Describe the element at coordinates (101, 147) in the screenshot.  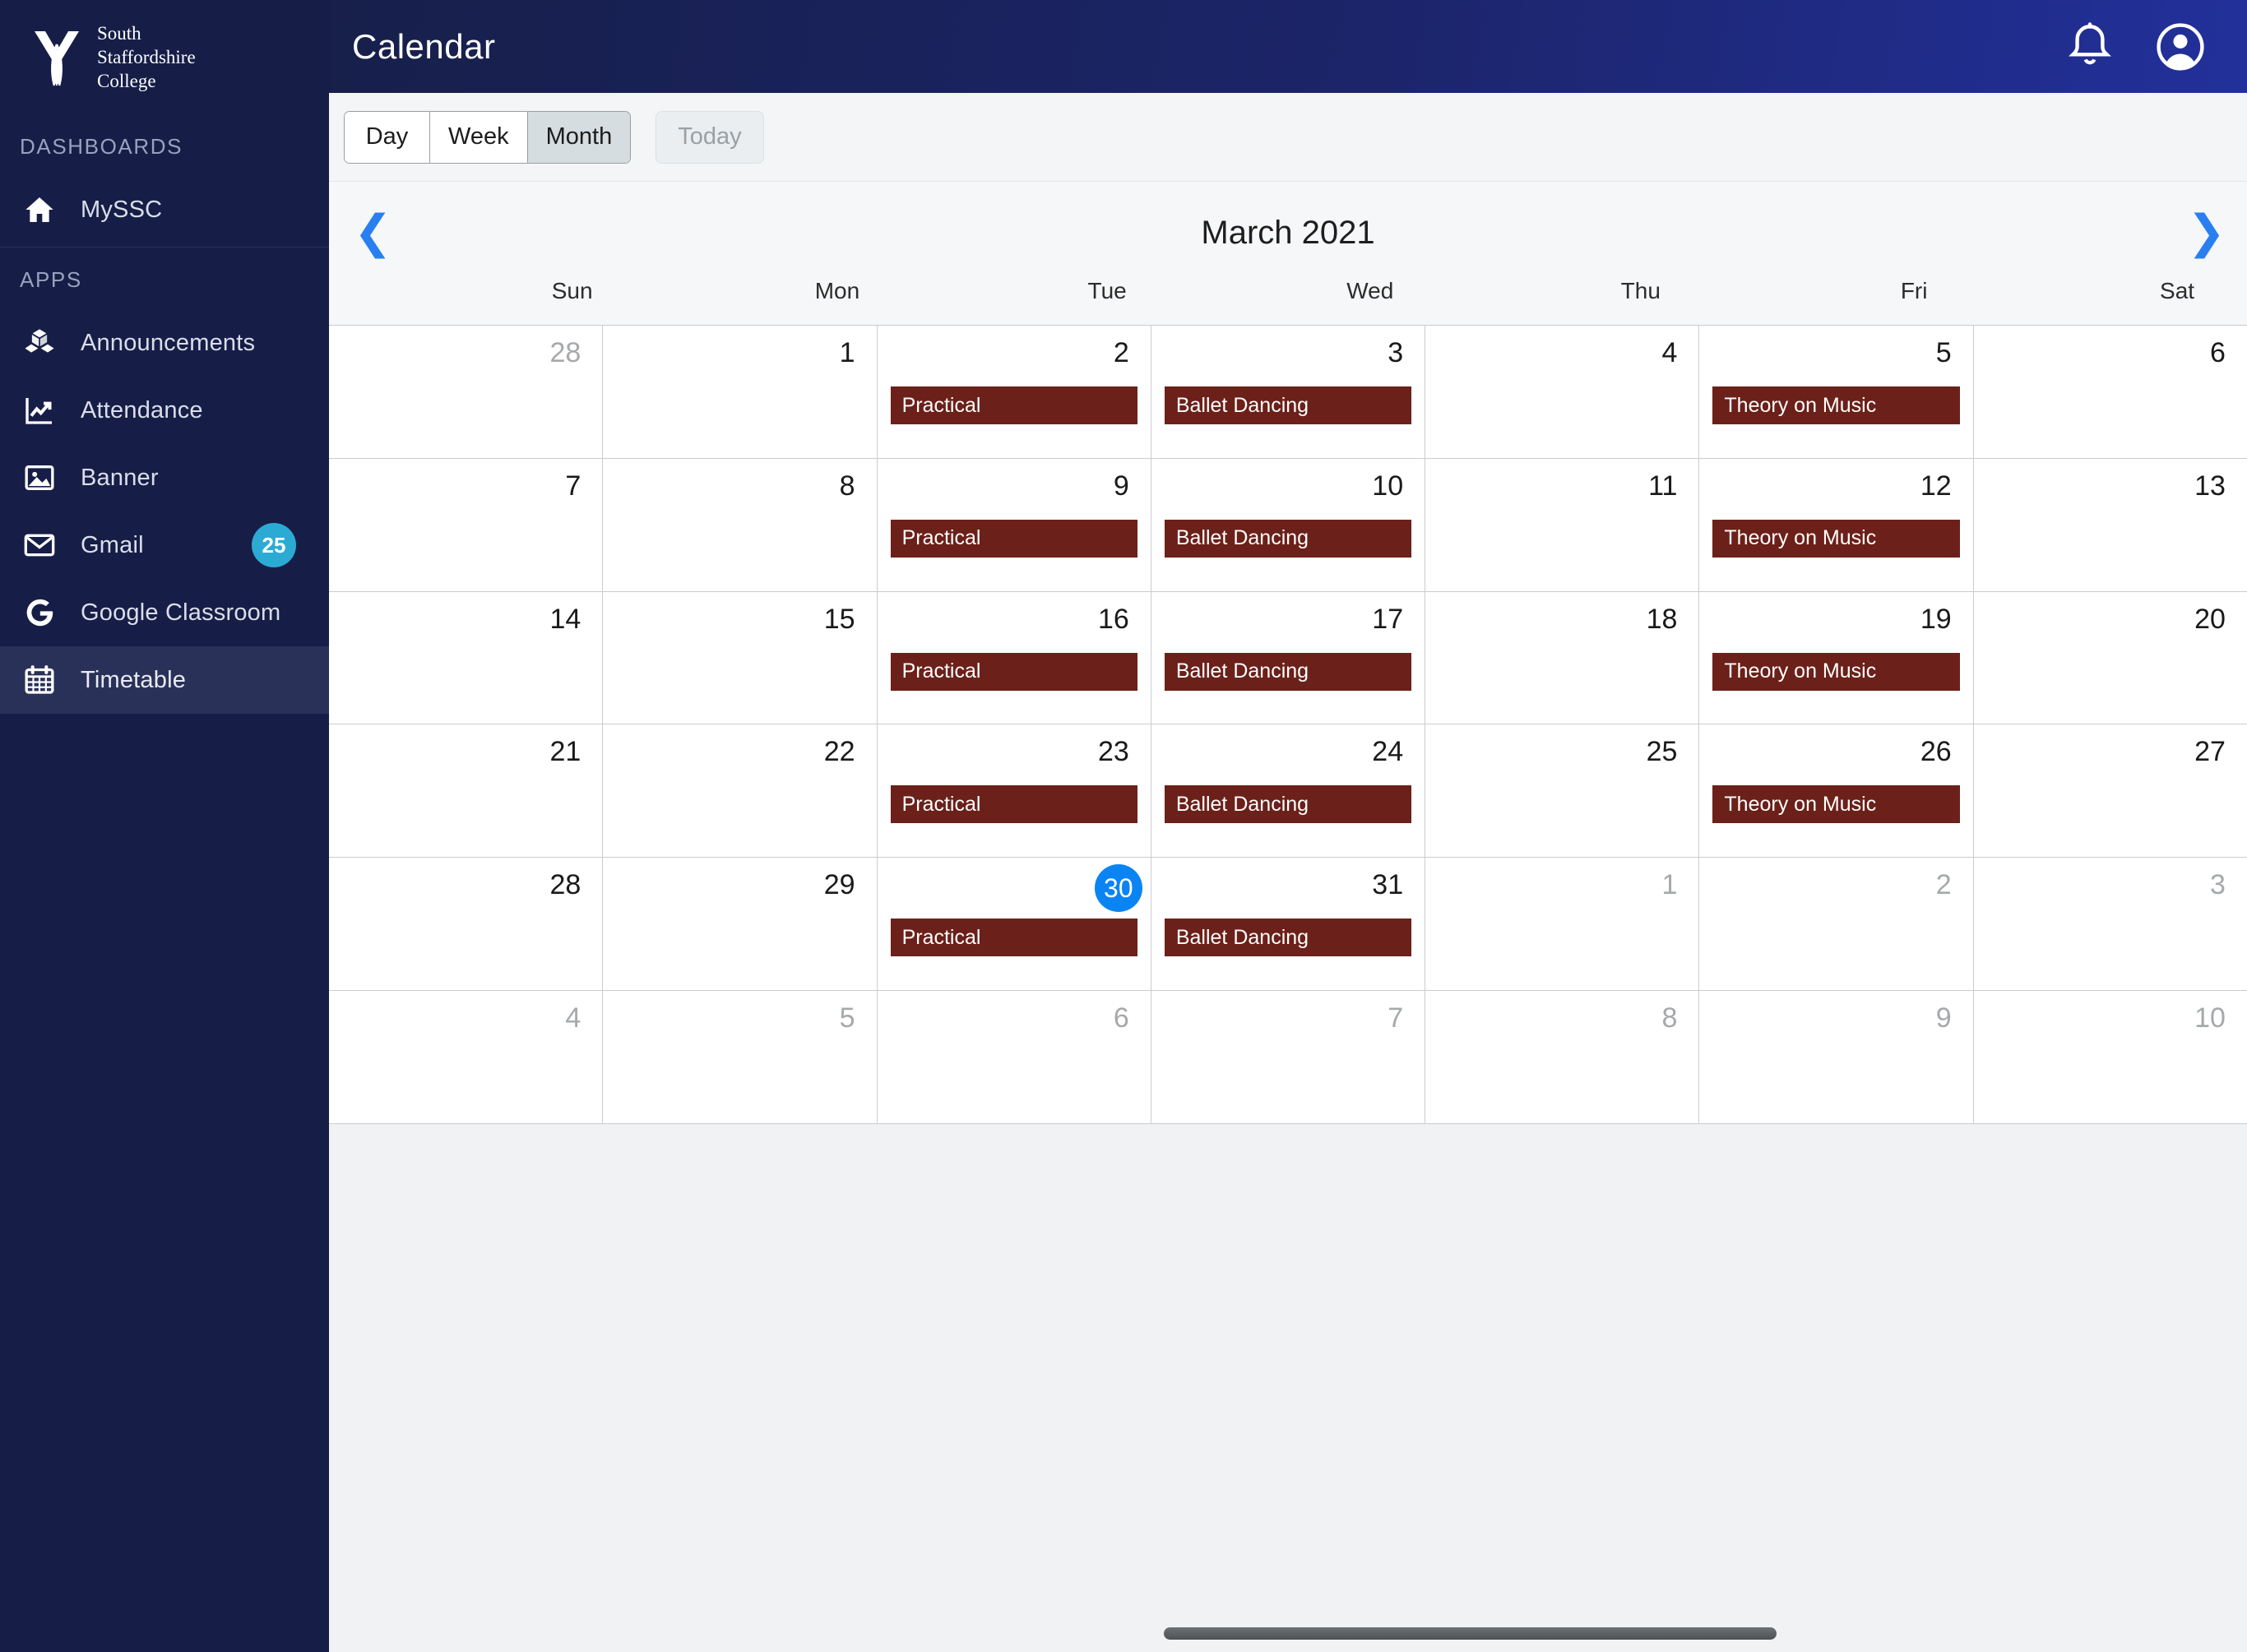
I see `section-label-dashboards: DASHBOARDS` at that location.